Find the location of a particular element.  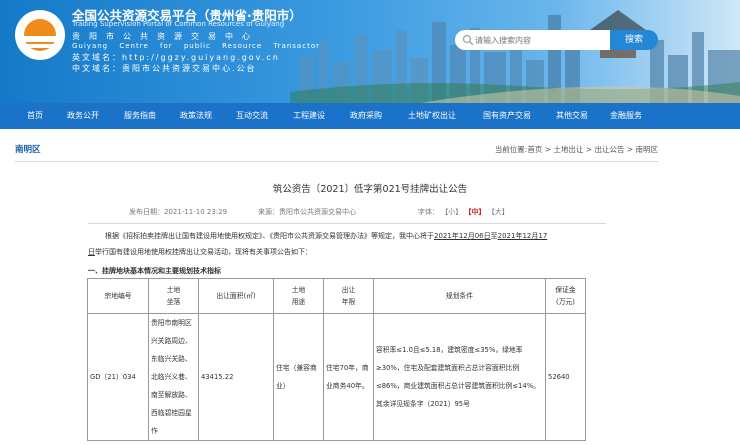

search-box is located at coordinates (532, 40).